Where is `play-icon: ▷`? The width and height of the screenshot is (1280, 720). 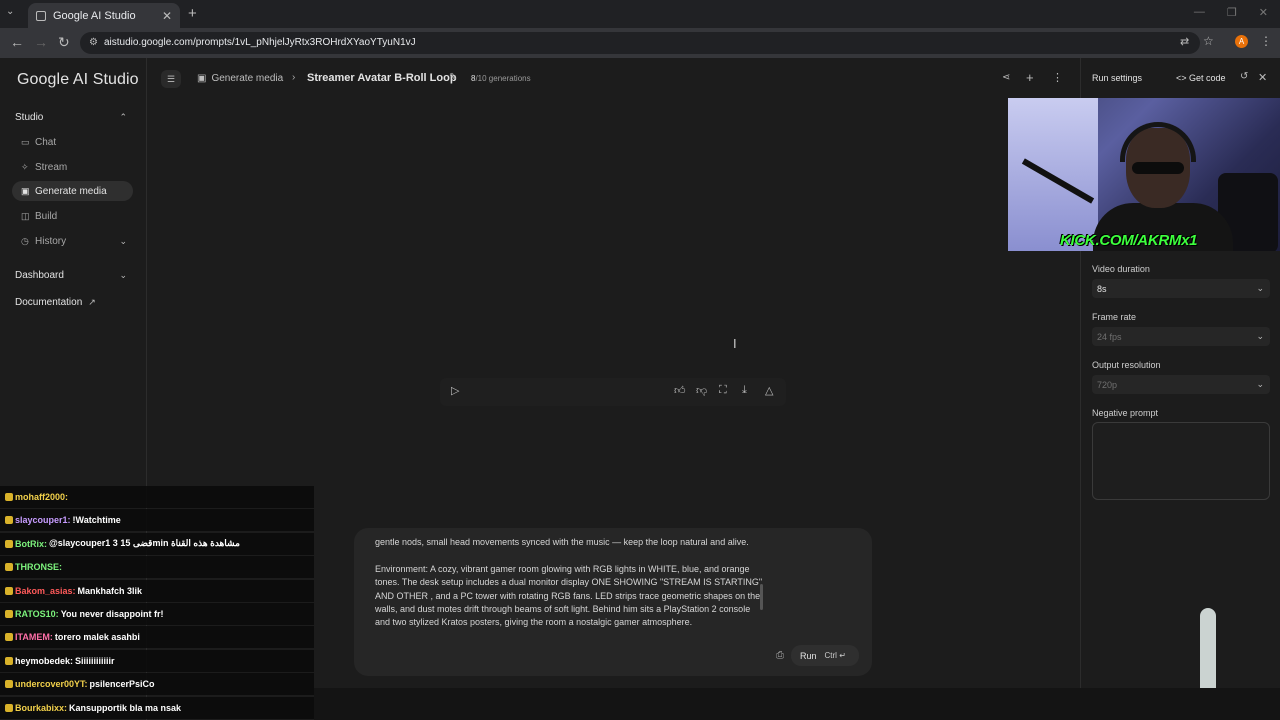 play-icon: ▷ is located at coordinates (455, 390).